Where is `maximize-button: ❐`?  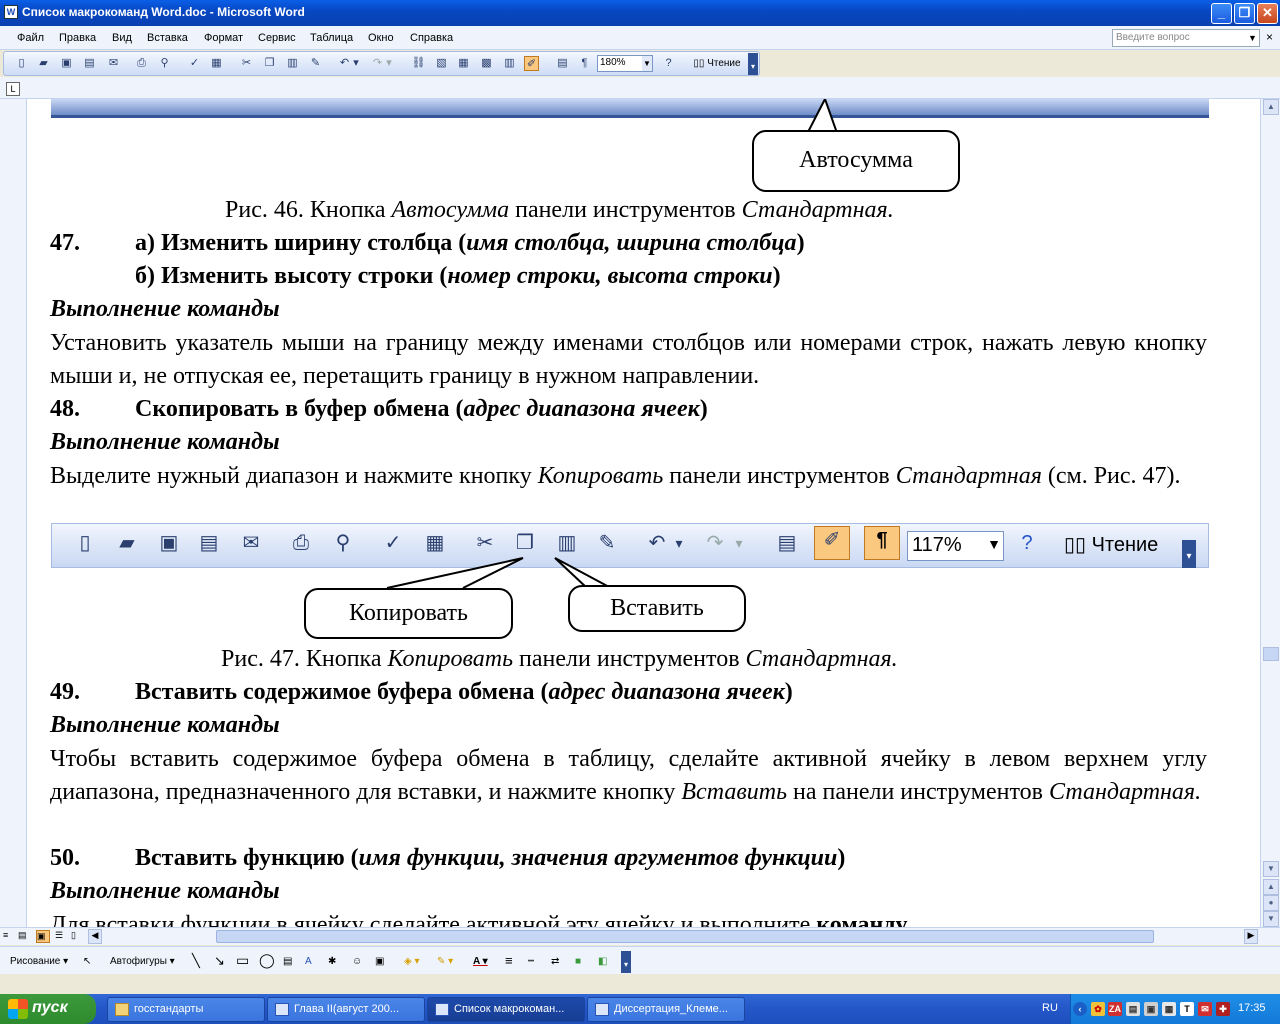
maximize-button: ❐ is located at coordinates (1244, 13).